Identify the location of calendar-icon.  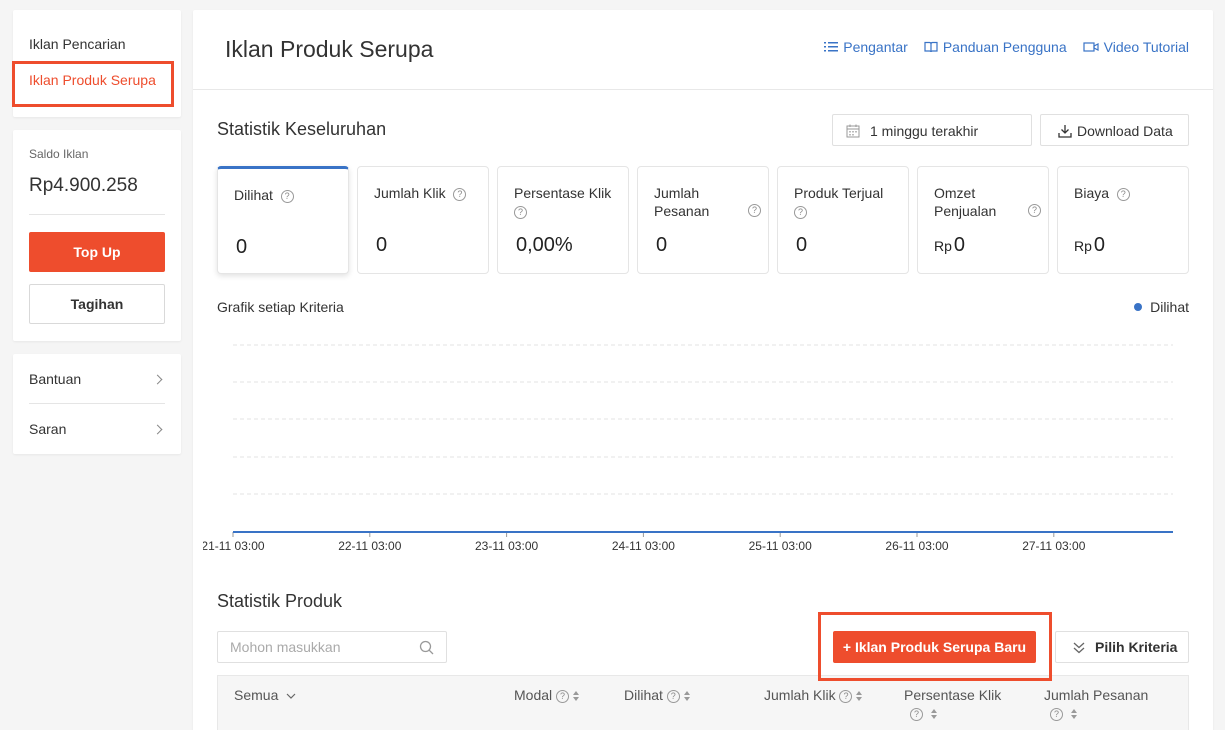
(853, 131).